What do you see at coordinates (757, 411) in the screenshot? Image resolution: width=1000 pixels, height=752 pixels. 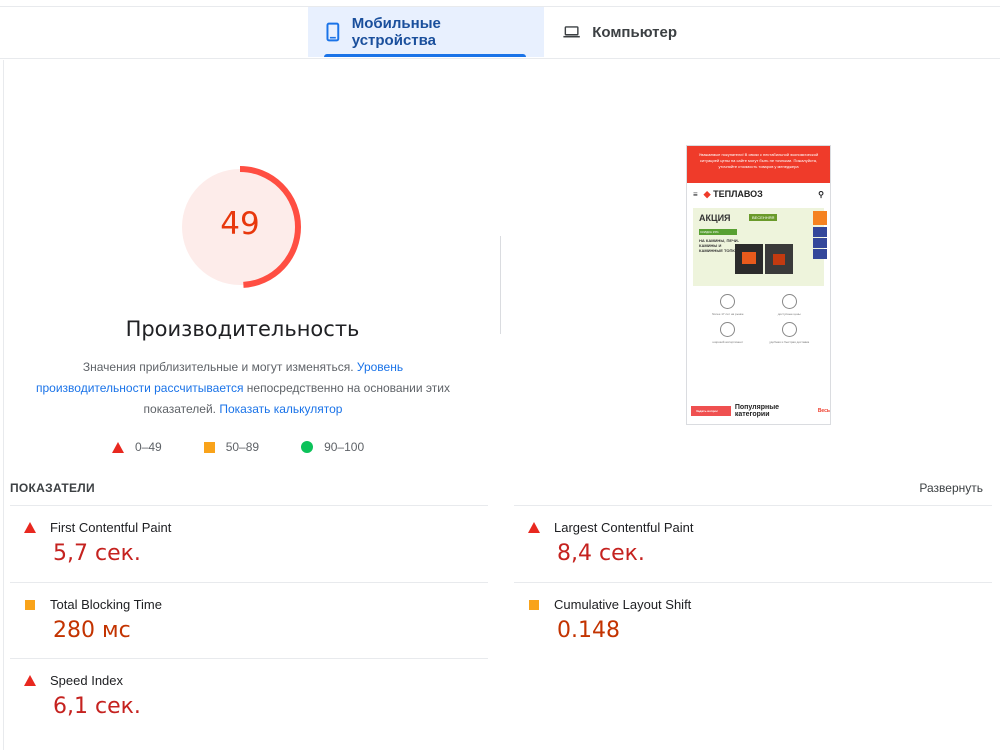 I see `preview-categories-title: Популярные категории` at bounding box center [757, 411].